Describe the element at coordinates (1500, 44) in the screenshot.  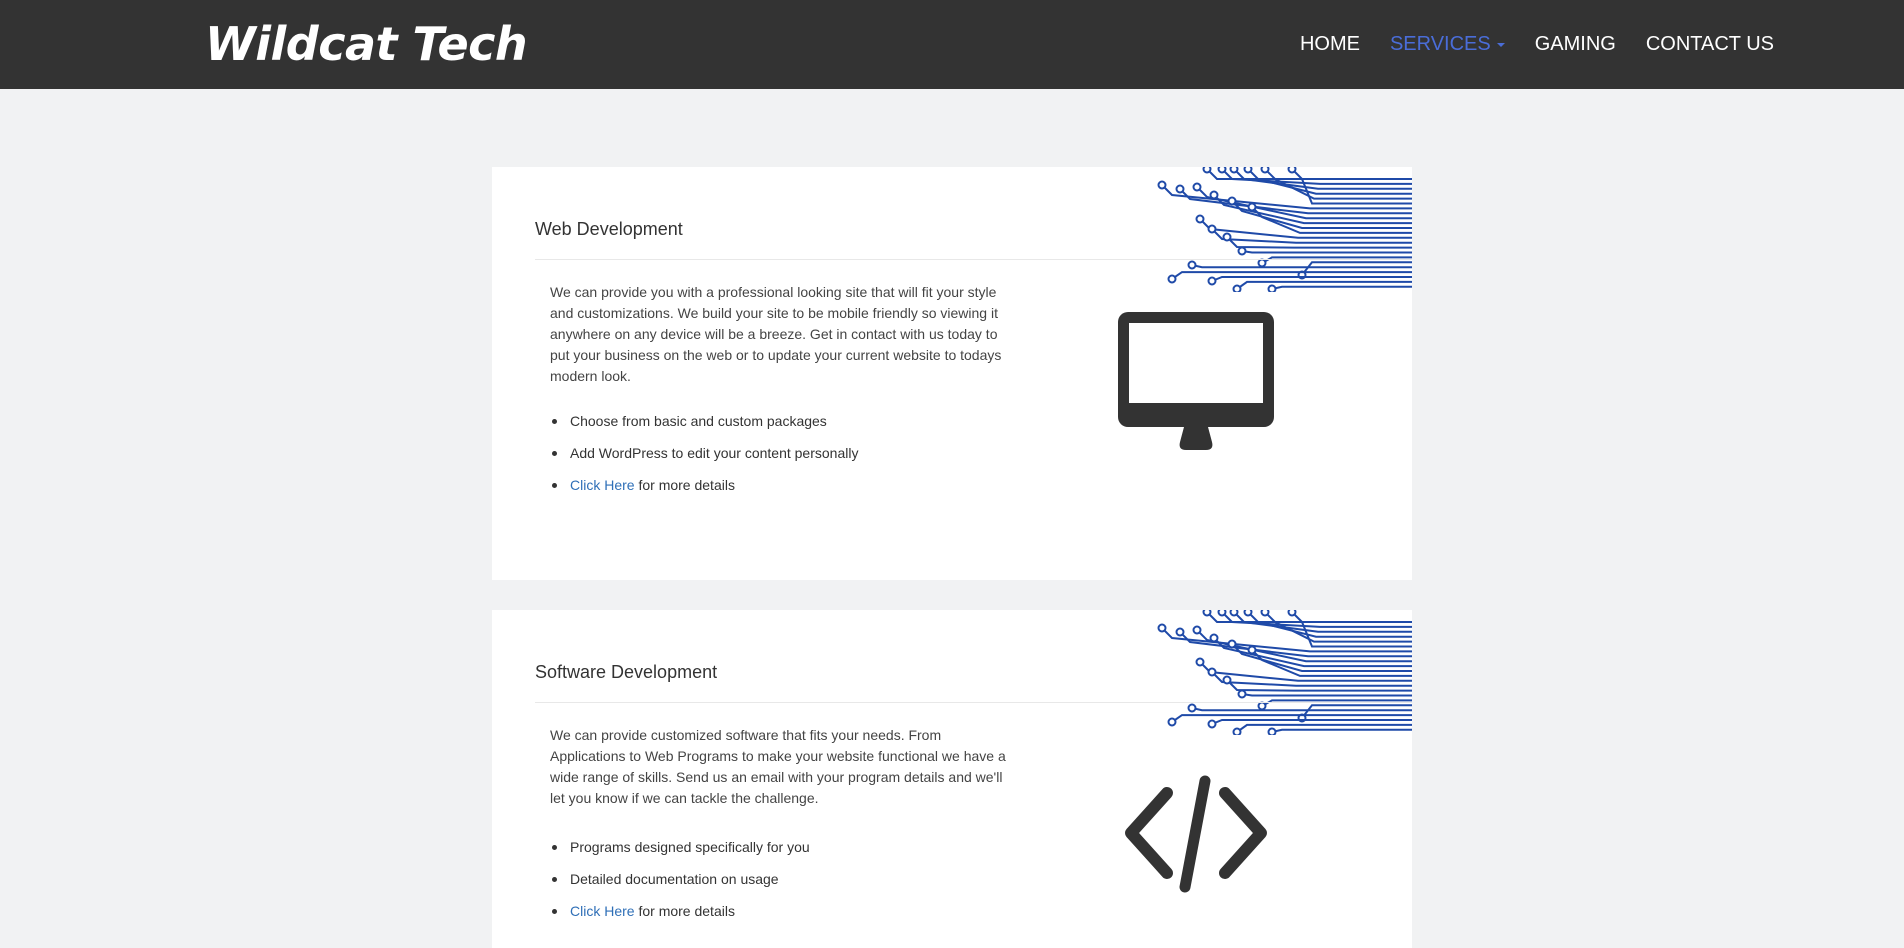
I see `chevron-down-icon` at that location.